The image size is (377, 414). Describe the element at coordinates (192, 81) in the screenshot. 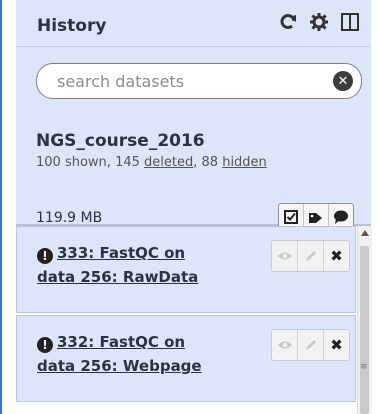

I see `search-input` at that location.